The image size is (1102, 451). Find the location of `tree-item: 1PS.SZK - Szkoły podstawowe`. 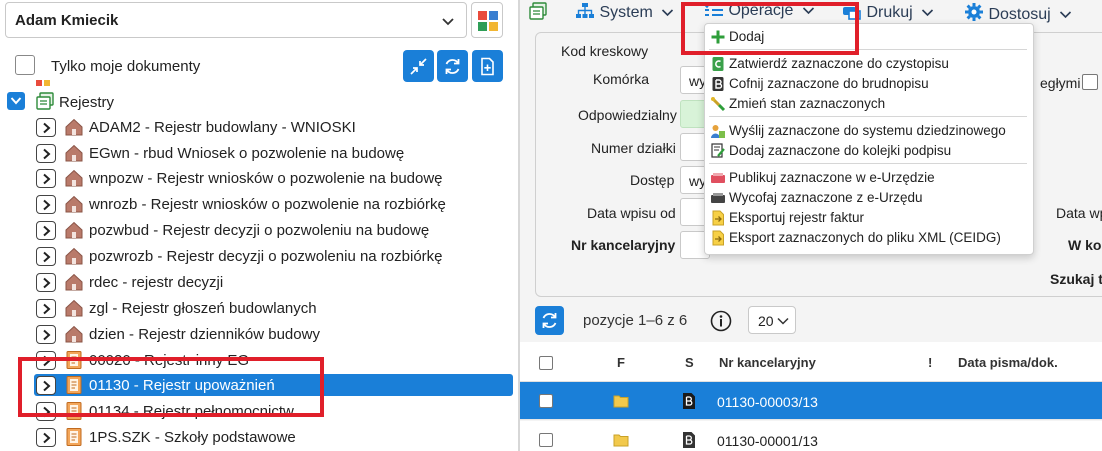

tree-item: 1PS.SZK - Szkoły podstawowe is located at coordinates (259, 438).